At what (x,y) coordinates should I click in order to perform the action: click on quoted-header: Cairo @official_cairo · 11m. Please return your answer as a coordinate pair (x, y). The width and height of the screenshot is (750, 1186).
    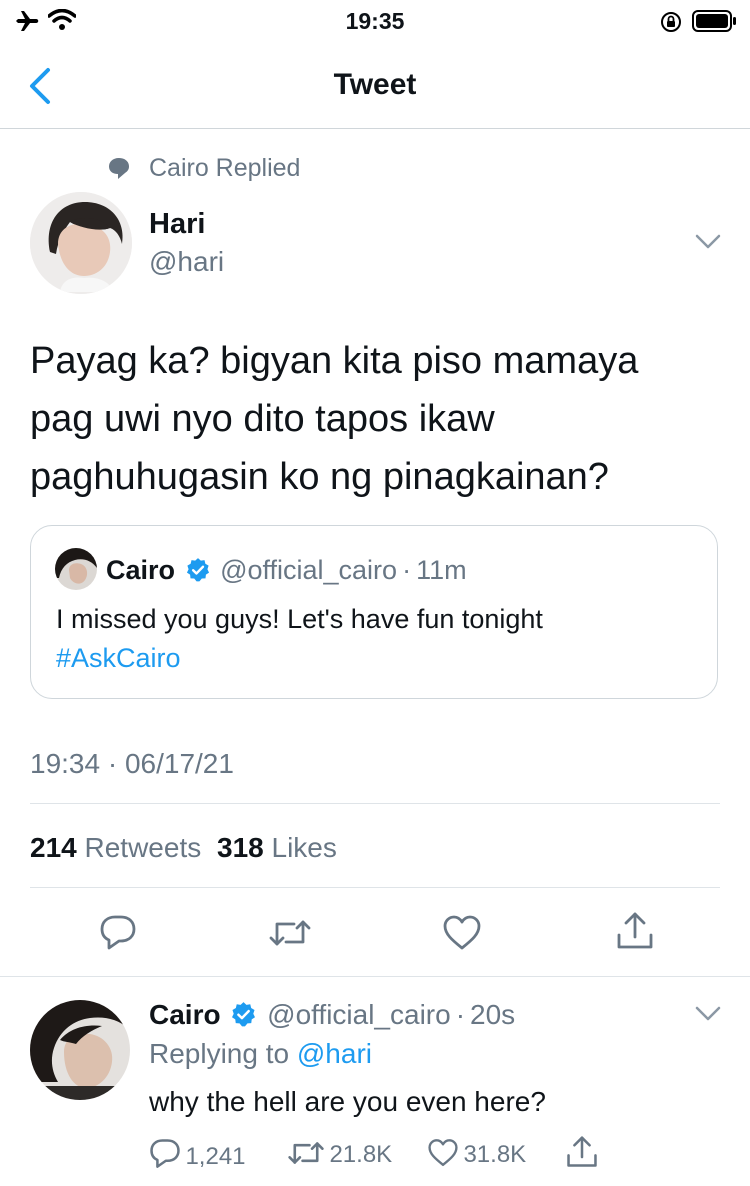
    Looking at the image, I should click on (286, 570).